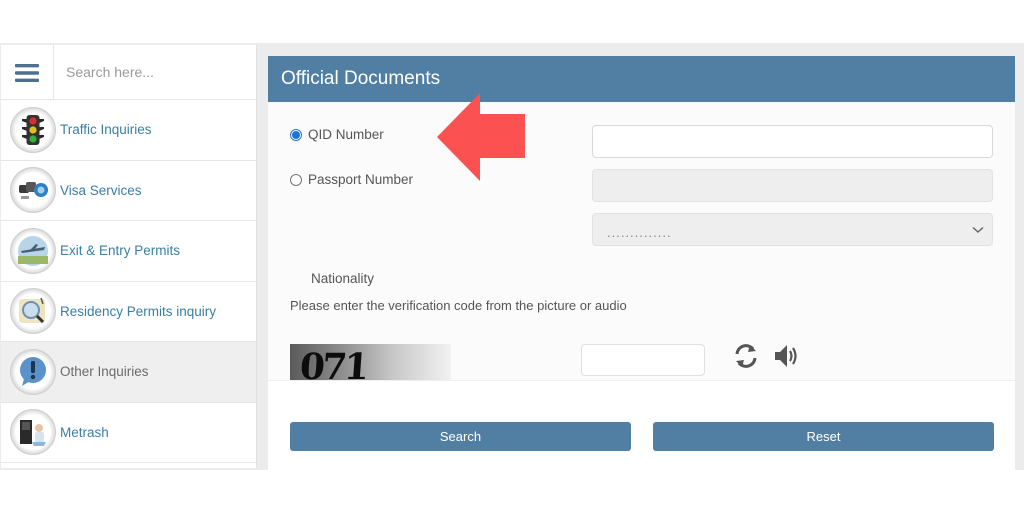 The height and width of the screenshot is (512, 1024). Describe the element at coordinates (33, 129) in the screenshot. I see `traffic-light-icon` at that location.